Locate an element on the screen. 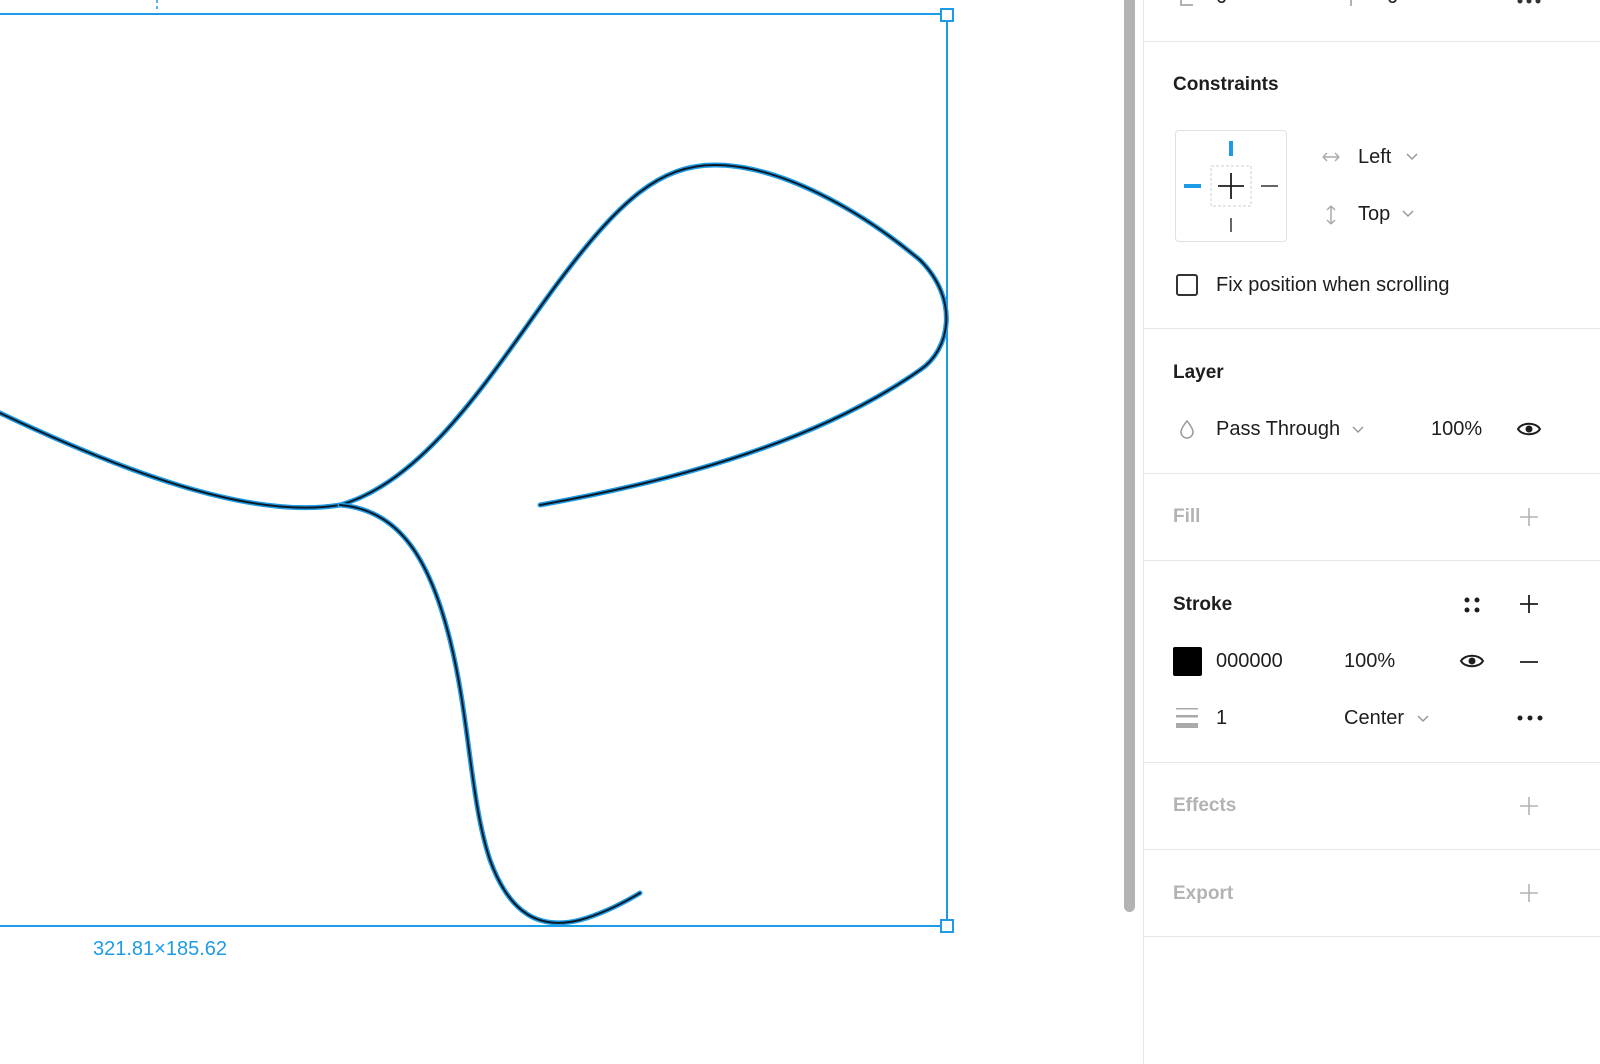 Image resolution: width=1600 pixels, height=1064 pixels. style-grid-icon is located at coordinates (1472, 605).